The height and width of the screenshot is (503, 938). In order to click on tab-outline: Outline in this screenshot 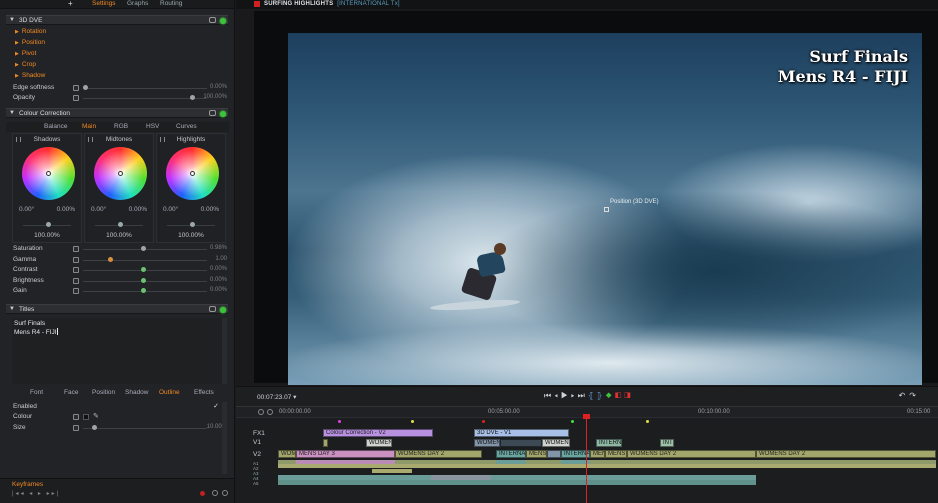, I will do `click(169, 392)`.